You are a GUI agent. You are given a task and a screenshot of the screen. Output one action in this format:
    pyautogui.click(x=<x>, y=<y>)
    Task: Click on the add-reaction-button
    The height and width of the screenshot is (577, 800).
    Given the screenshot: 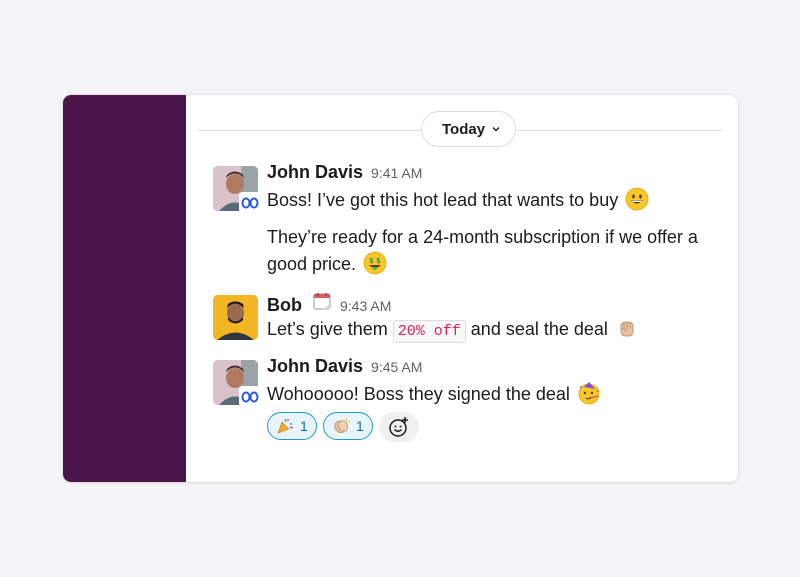 What is the action you would take?
    pyautogui.click(x=399, y=427)
    